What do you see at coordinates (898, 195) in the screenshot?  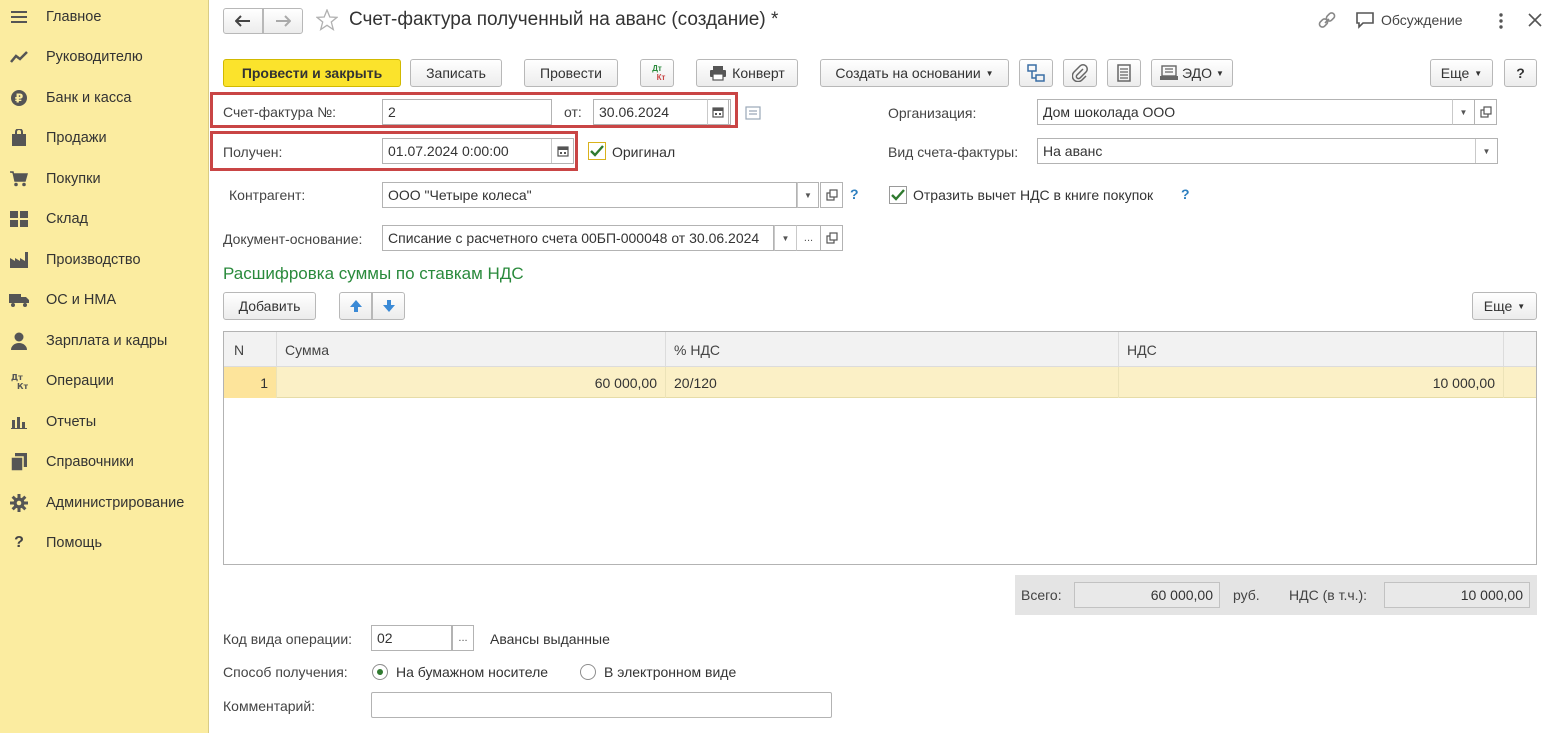 I see `reflect-vat-checkbox` at bounding box center [898, 195].